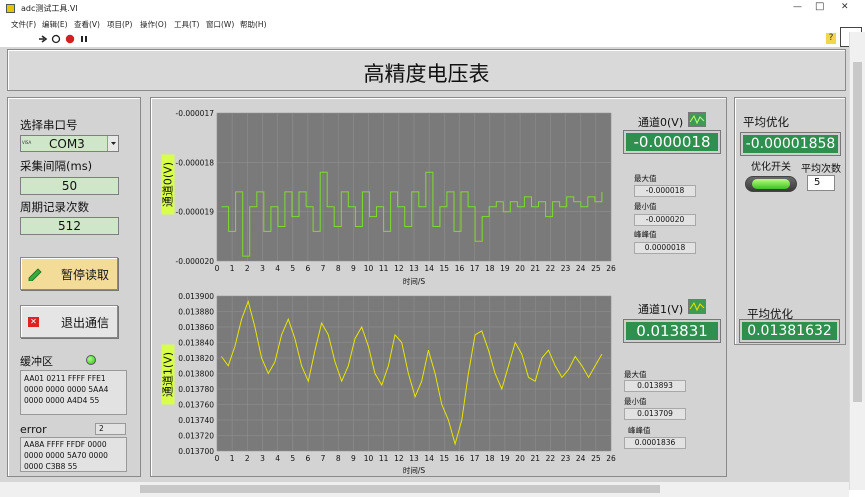 Image resolution: width=865 pixels, height=497 pixels. Describe the element at coordinates (771, 167) in the screenshot. I see `switch-label: 优化开关` at that location.